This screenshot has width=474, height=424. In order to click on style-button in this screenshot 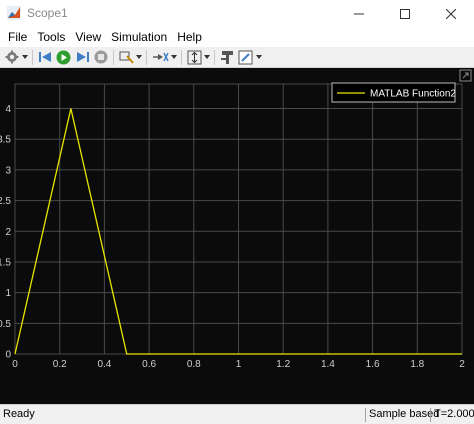, I will do `click(227, 57)`.